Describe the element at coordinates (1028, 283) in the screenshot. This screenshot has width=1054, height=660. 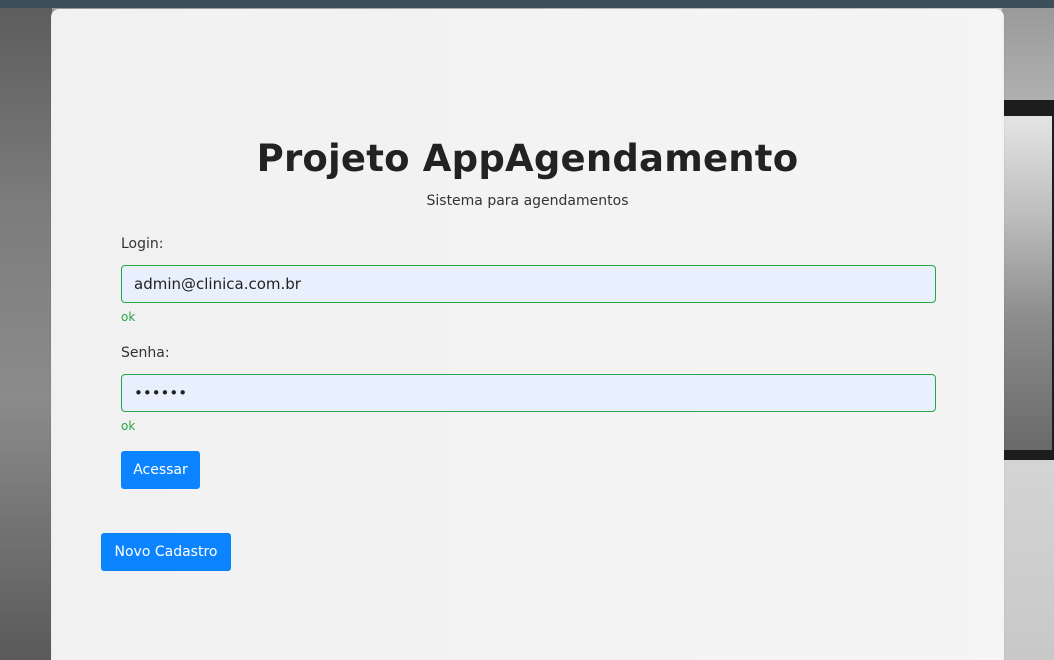
I see `background-picture` at that location.